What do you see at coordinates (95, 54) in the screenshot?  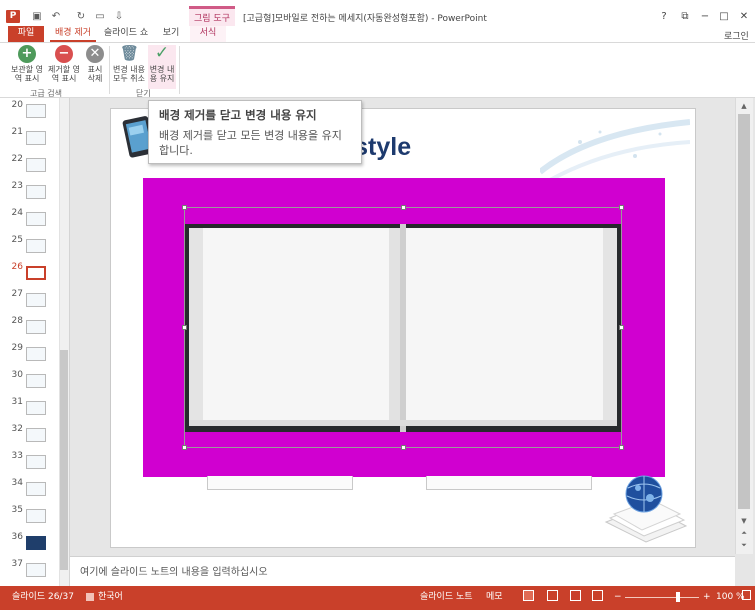 I see `delete-mark-icon: ✕` at bounding box center [95, 54].